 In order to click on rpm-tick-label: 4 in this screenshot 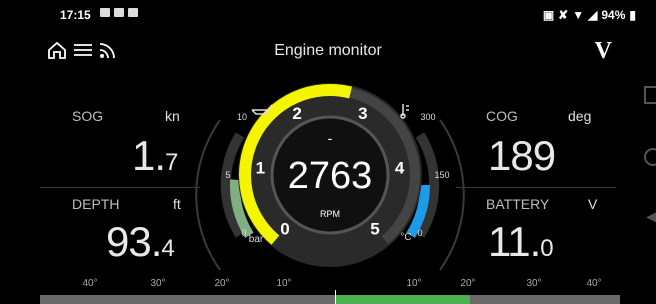, I will do `click(400, 168)`.